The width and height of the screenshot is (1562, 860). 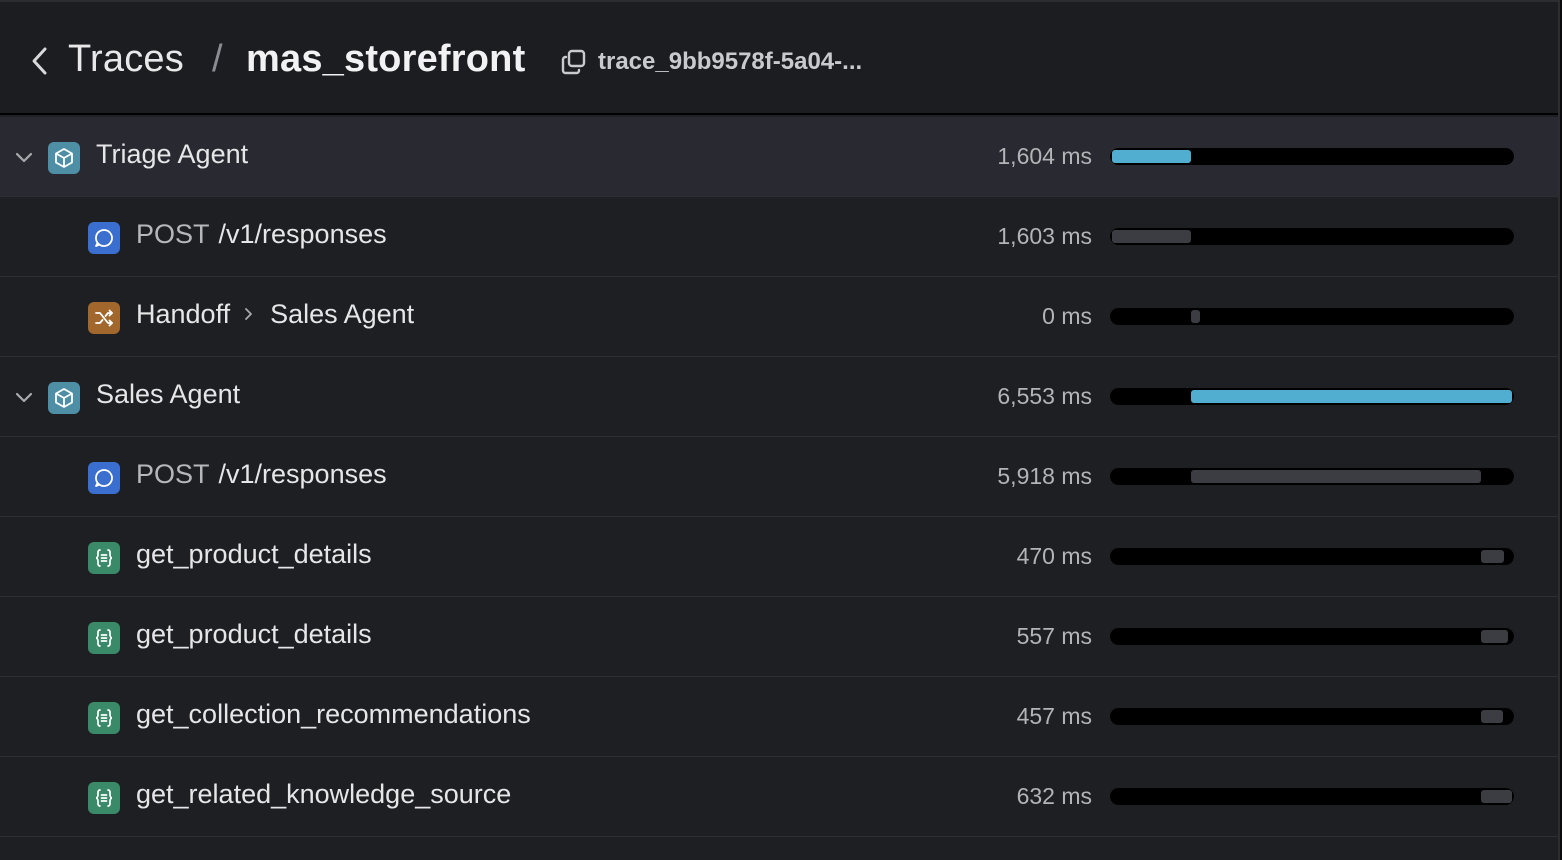 I want to click on span-duration: 470 ms, so click(x=1054, y=556).